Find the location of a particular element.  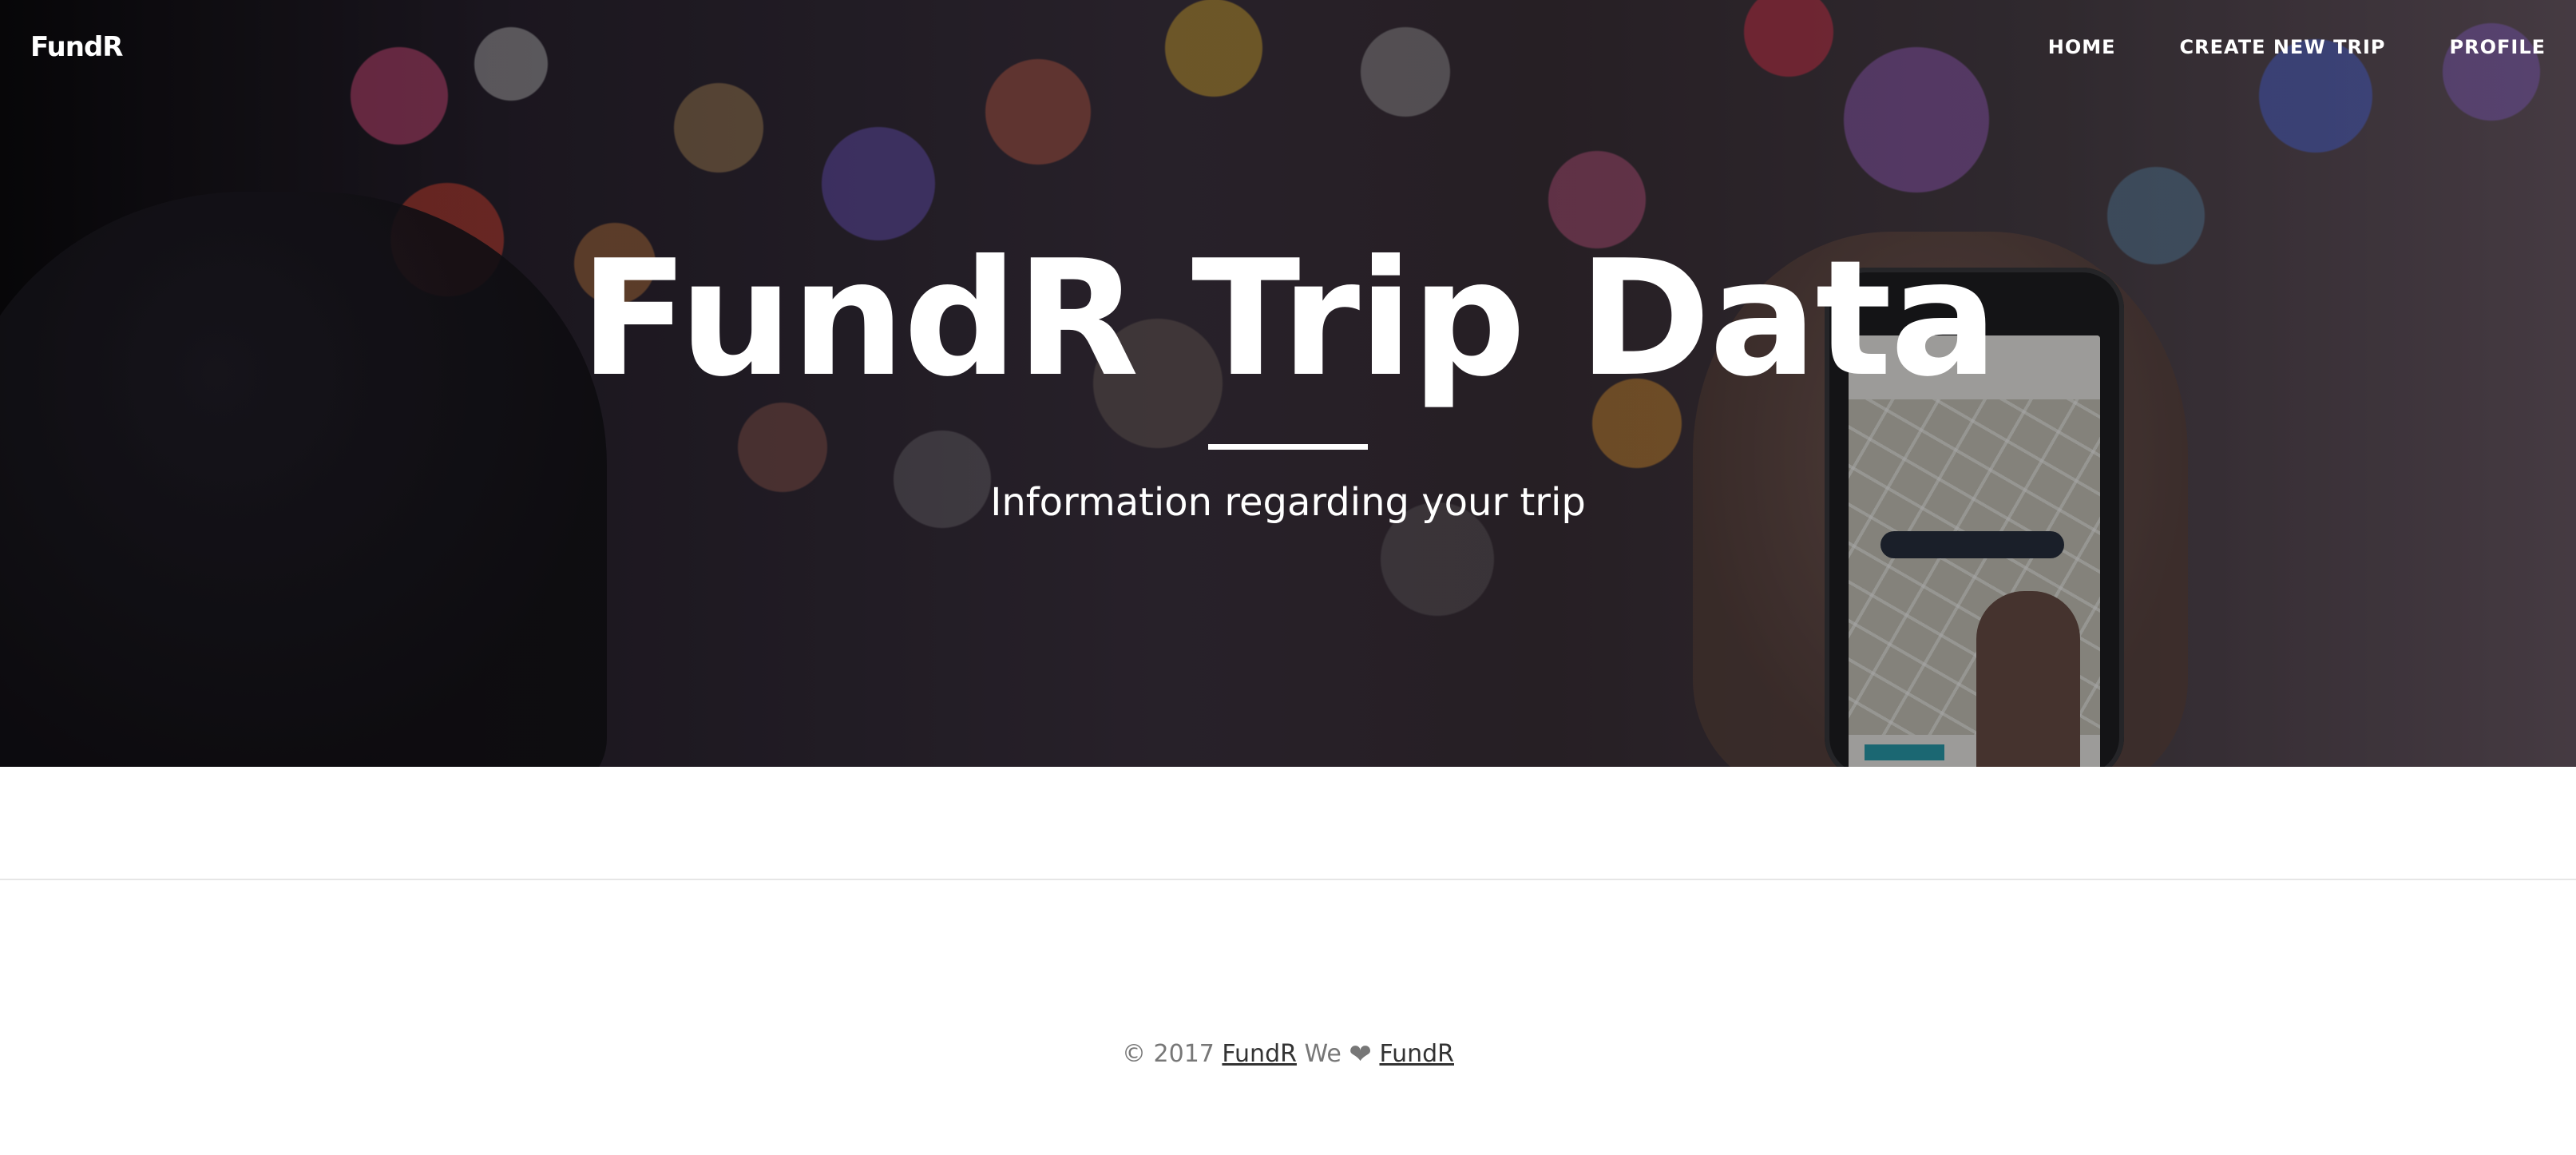

hero-subtitle: Information regarding your trip is located at coordinates (1288, 502).